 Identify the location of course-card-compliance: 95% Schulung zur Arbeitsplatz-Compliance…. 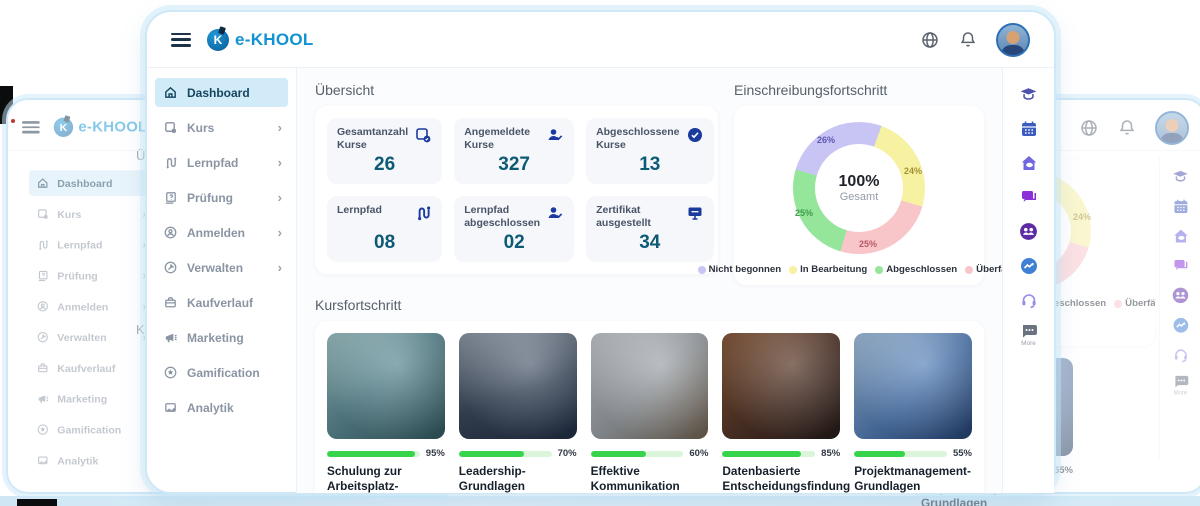
(386, 413).